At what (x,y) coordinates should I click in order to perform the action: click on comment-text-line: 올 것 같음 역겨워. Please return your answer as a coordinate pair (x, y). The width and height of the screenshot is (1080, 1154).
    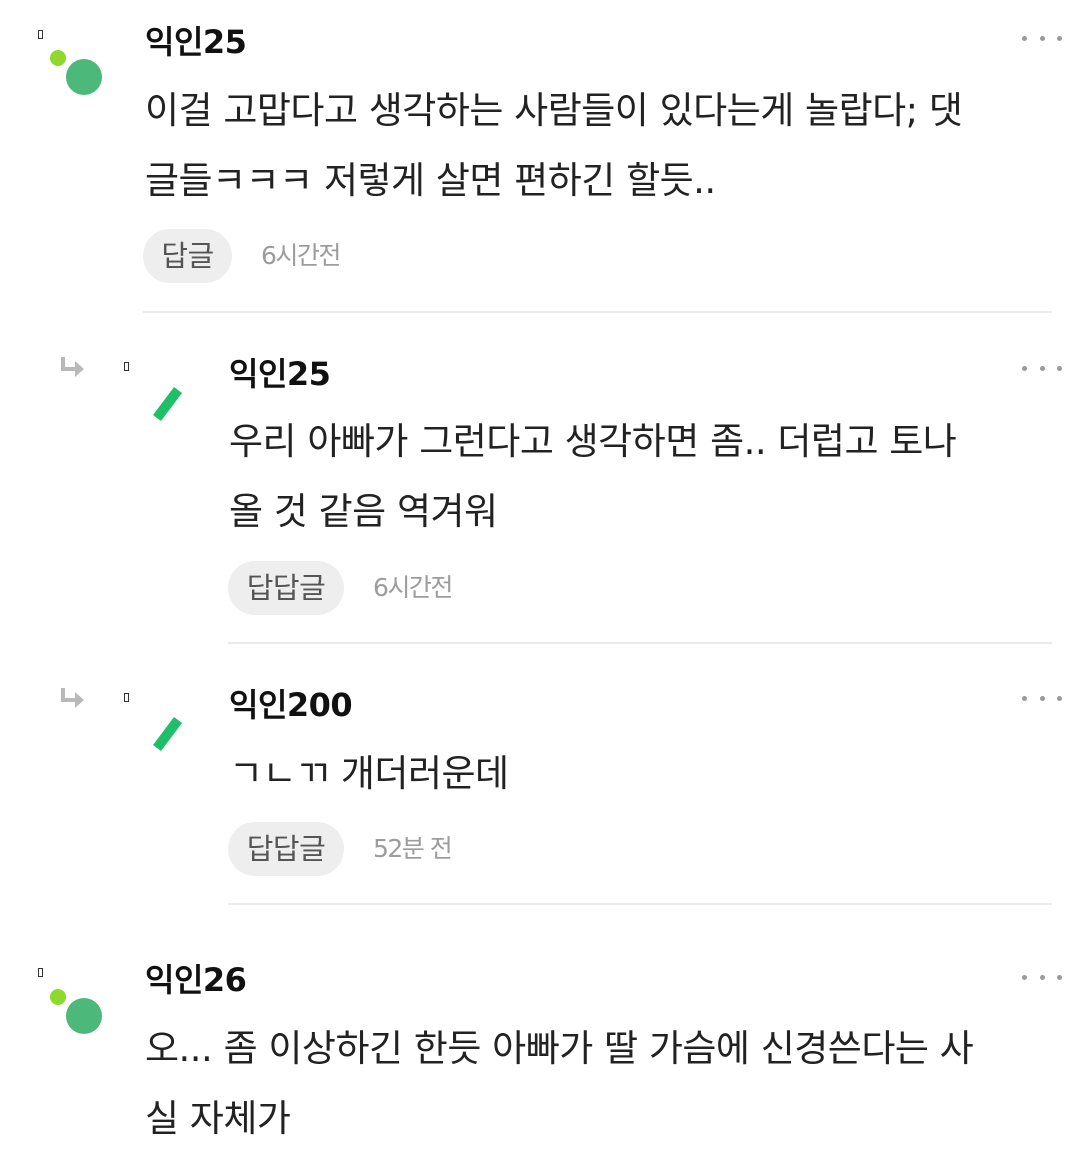
    Looking at the image, I should click on (363, 511).